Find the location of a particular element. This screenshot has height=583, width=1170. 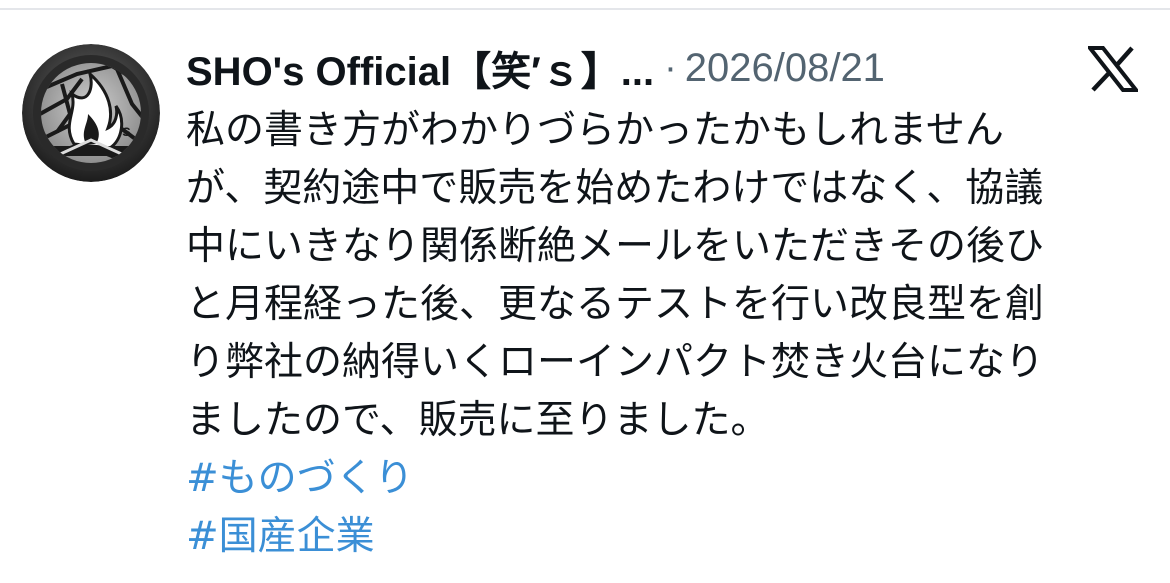

x-logo-icon is located at coordinates (1113, 69).